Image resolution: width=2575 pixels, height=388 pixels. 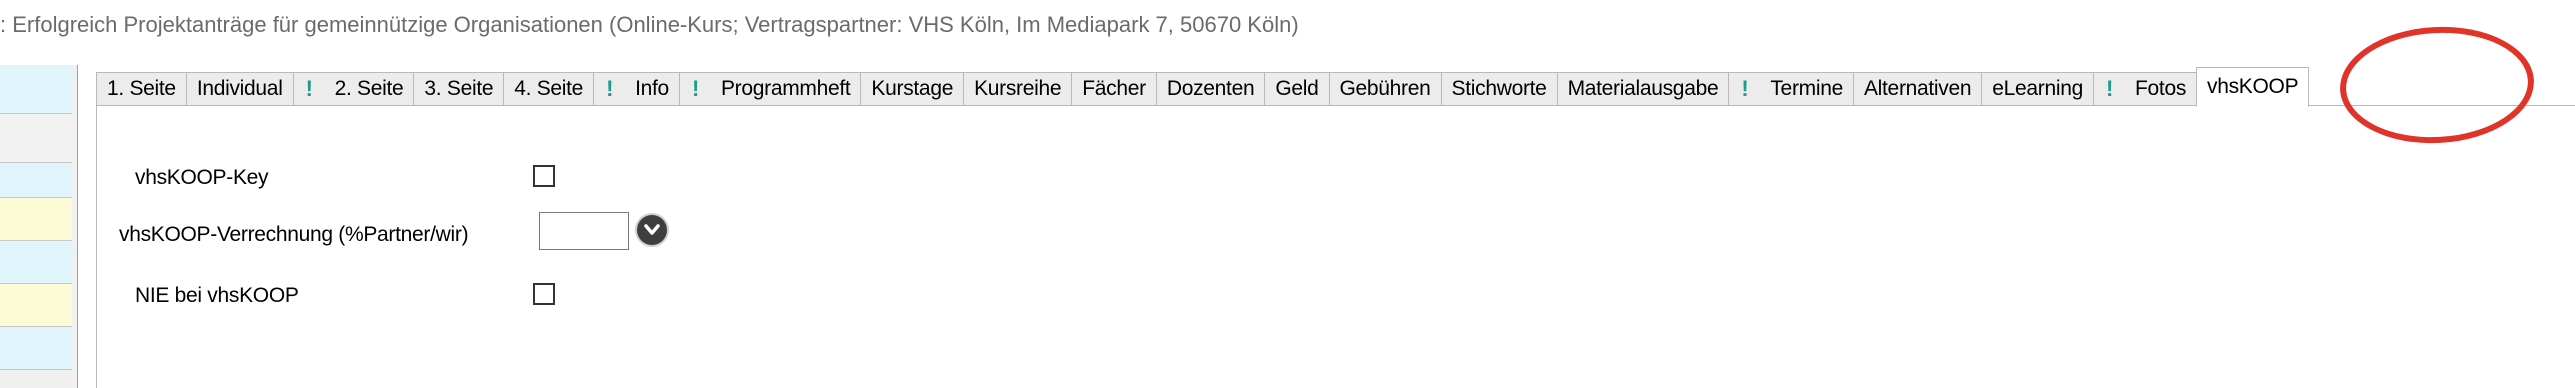 I want to click on tab-info: ! Info, so click(x=636, y=89).